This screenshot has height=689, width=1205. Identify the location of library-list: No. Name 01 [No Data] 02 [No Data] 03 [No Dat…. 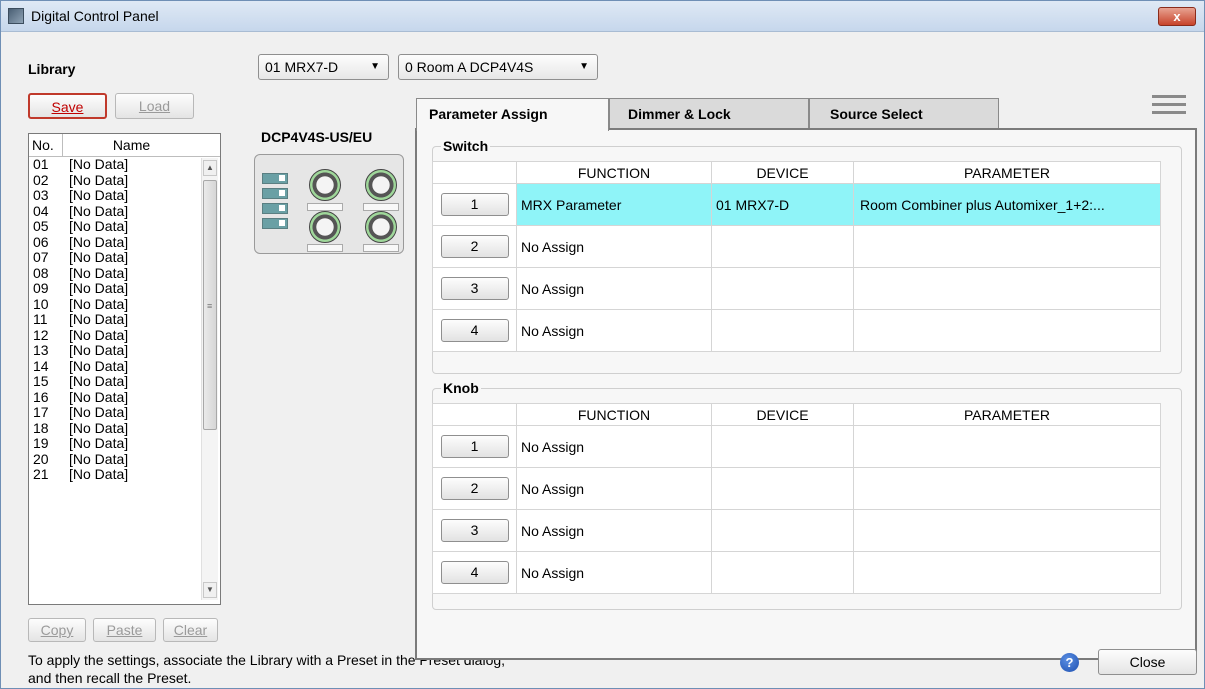
(124, 369).